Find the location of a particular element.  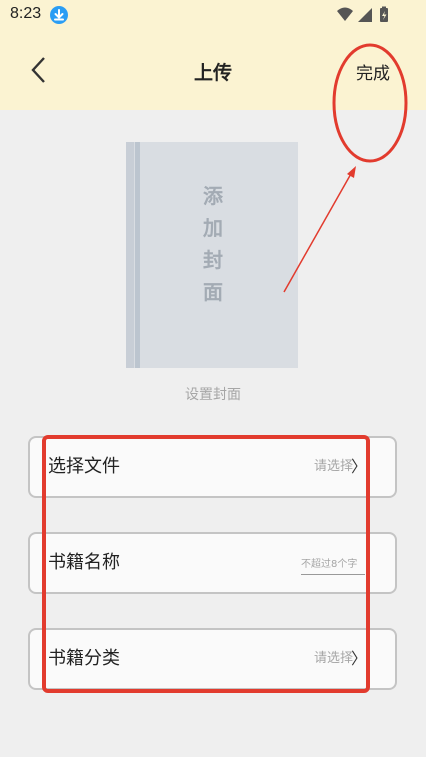

status-icons is located at coordinates (366, 17).